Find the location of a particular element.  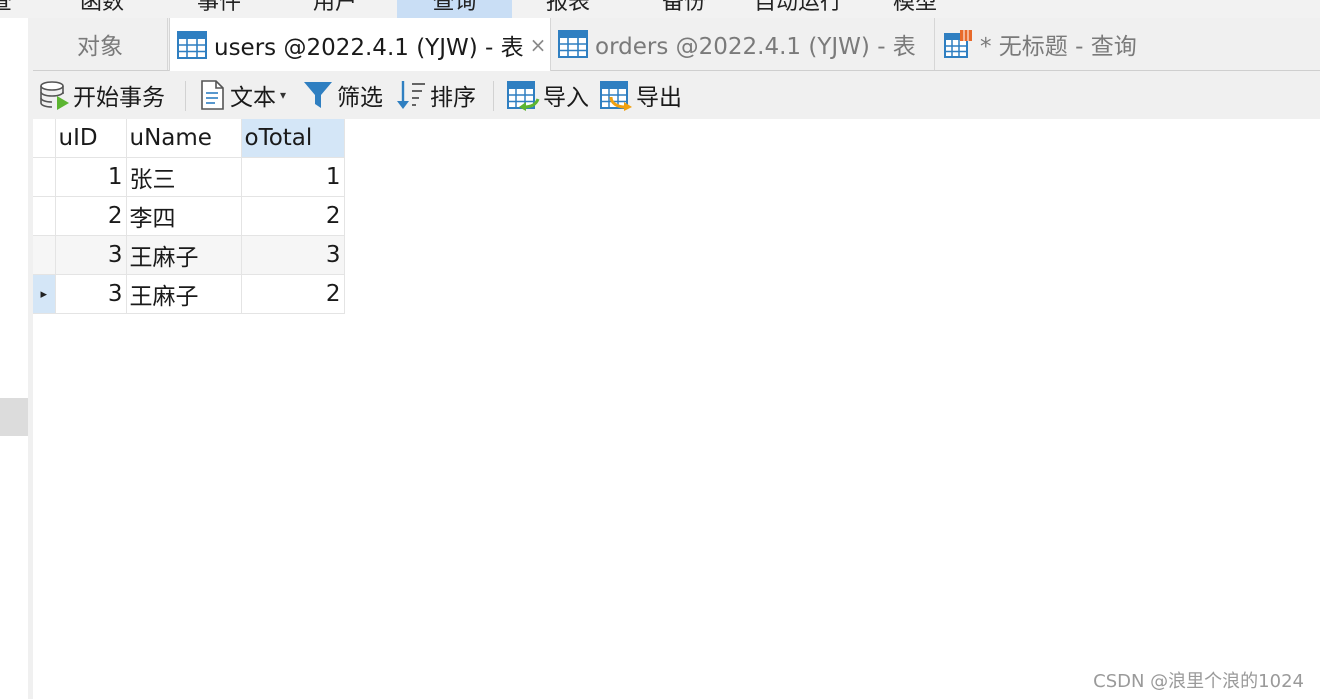

export-button: 导出 is located at coordinates (640, 95).